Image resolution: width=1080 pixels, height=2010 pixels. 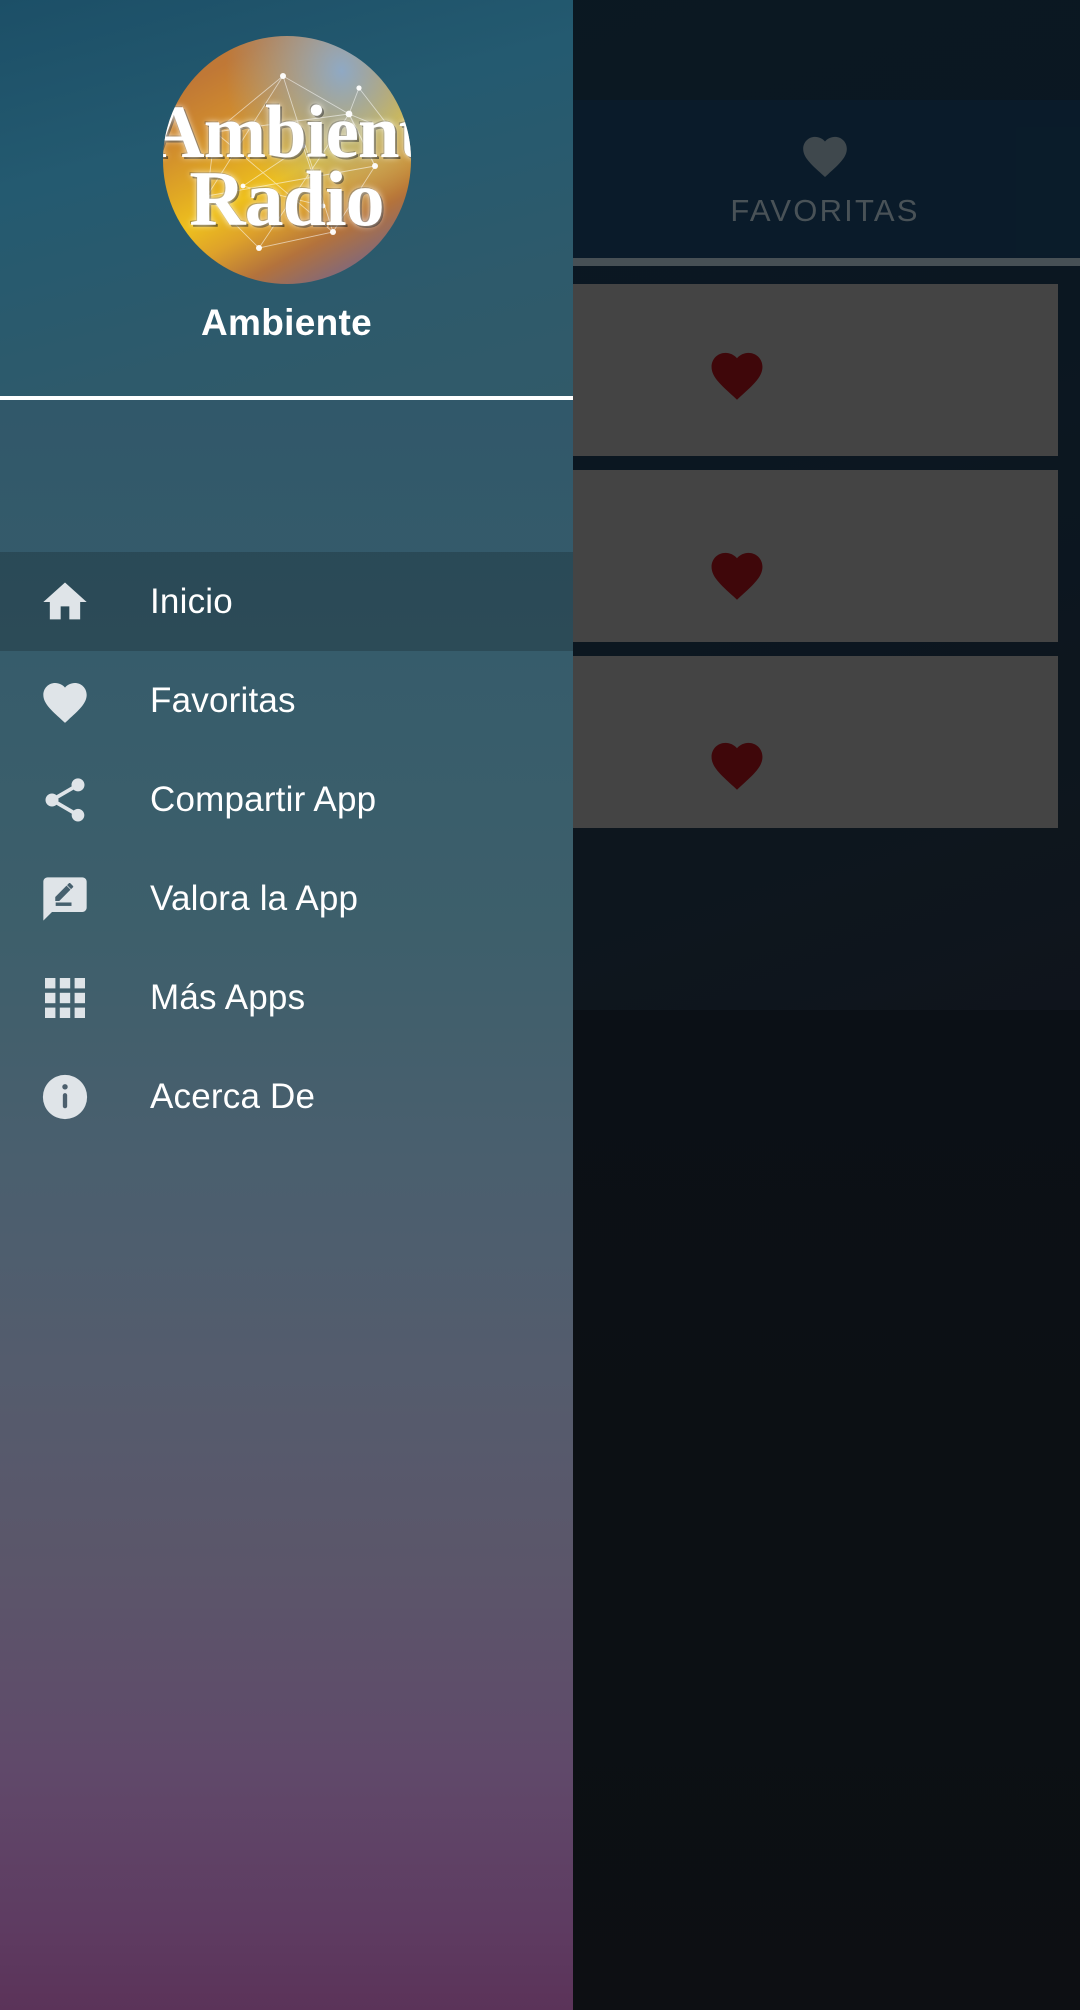 What do you see at coordinates (65, 1097) in the screenshot?
I see `info-icon` at bounding box center [65, 1097].